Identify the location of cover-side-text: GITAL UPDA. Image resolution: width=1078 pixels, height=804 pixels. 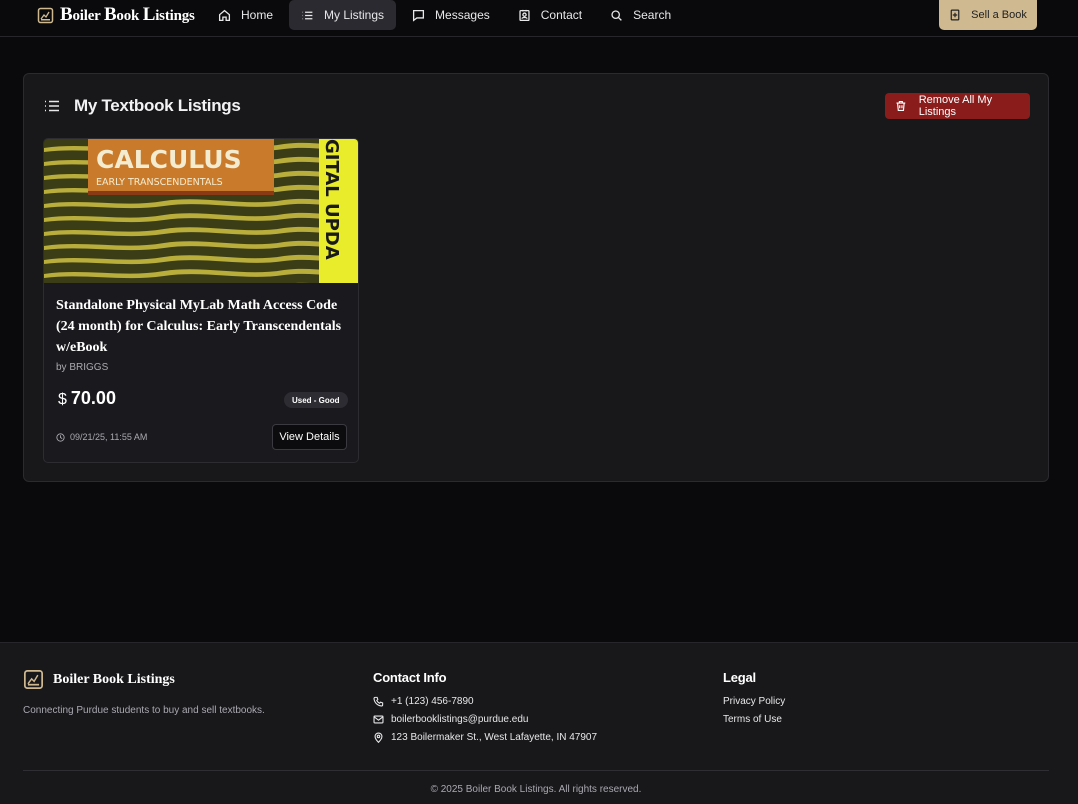
(331, 199).